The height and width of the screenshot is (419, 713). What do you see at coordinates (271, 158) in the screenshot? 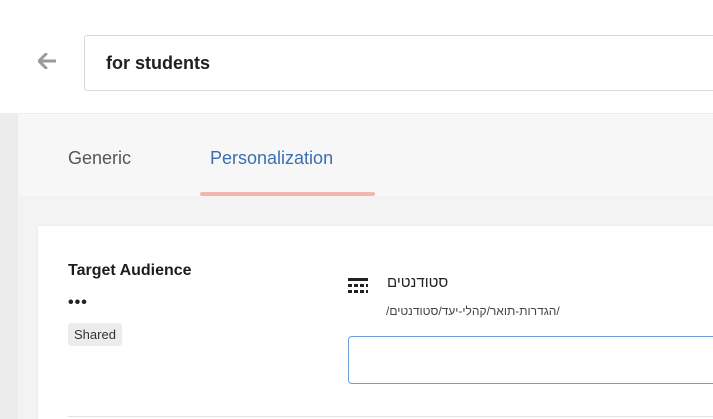
I see `tab-personalization: Personalization` at bounding box center [271, 158].